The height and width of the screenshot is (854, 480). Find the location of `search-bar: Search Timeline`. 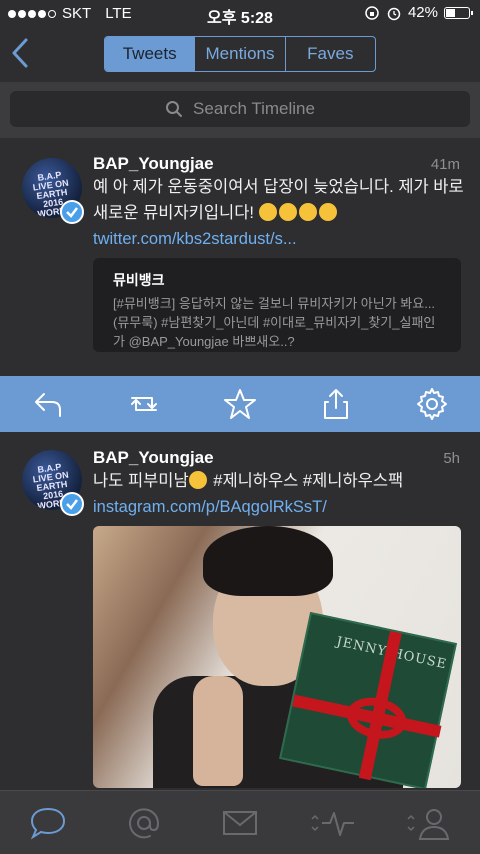

search-bar: Search Timeline is located at coordinates (240, 110).